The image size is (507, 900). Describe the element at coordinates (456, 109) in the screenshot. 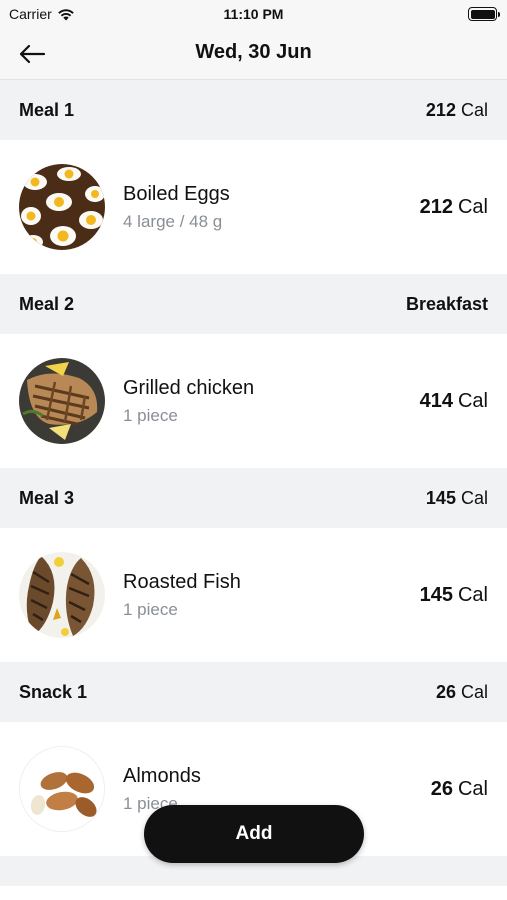

I see `section-calories: 212 Cal` at that location.